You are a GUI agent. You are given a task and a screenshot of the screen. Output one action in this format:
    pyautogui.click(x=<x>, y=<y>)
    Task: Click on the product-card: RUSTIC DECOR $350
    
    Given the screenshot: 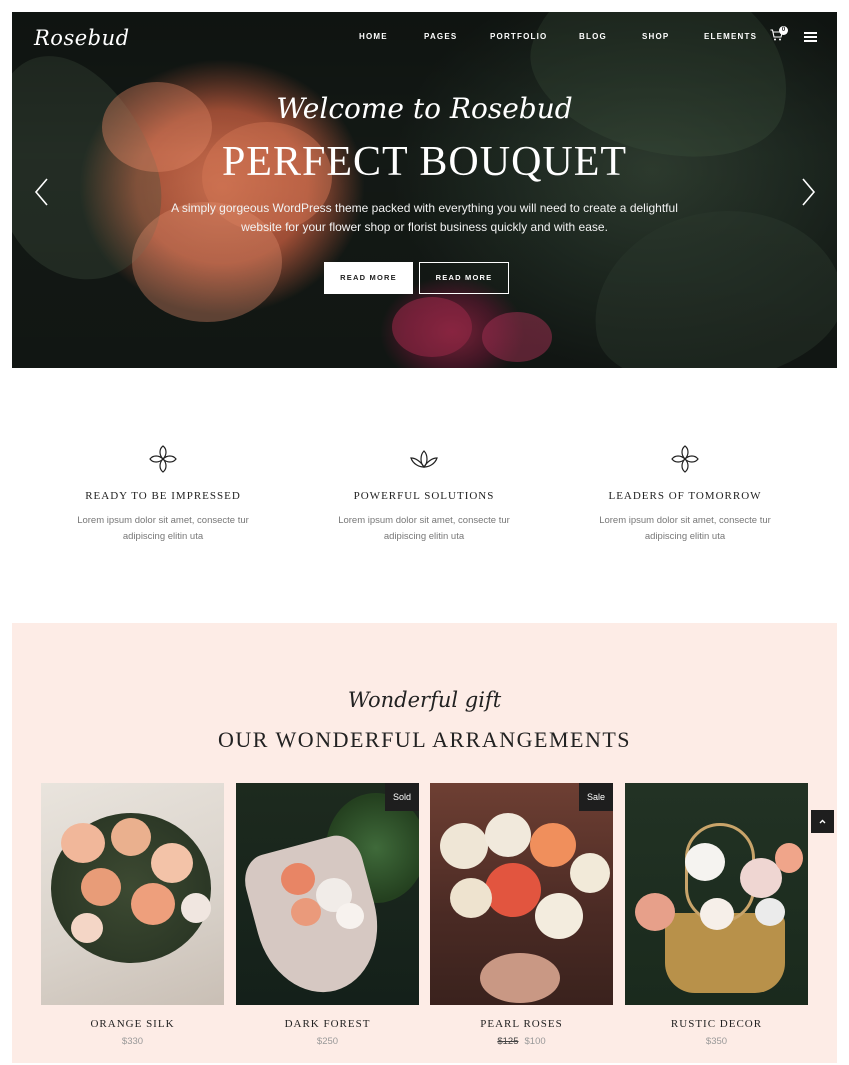 What is the action you would take?
    pyautogui.click(x=716, y=915)
    